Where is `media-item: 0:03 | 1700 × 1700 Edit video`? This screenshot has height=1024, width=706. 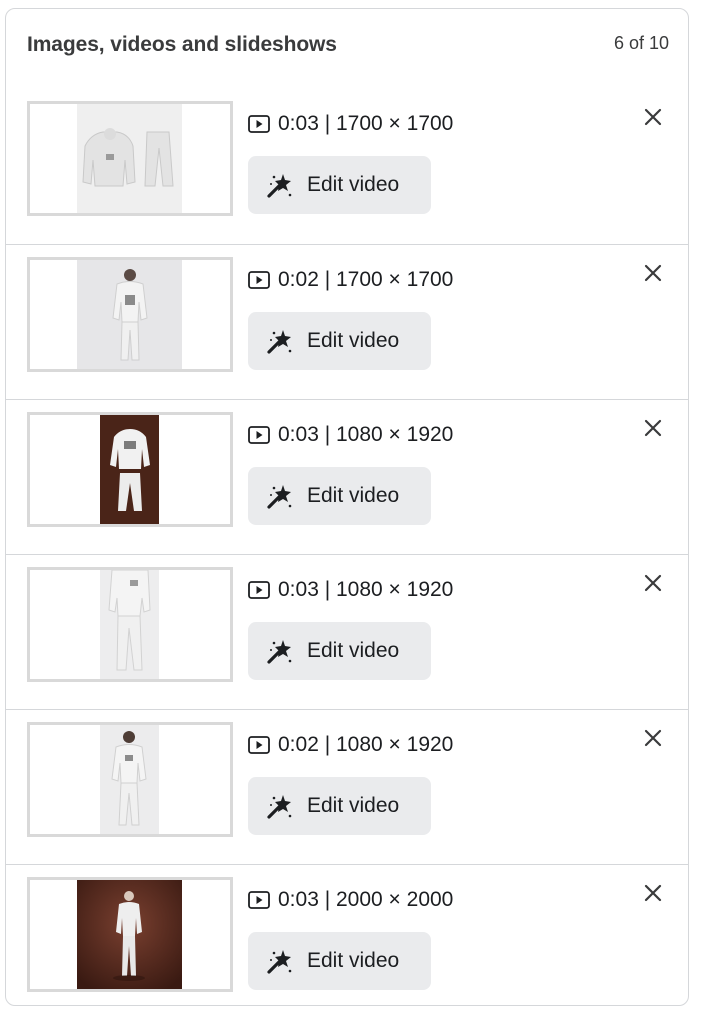 media-item: 0:03 | 1700 × 1700 Edit video is located at coordinates (347, 166).